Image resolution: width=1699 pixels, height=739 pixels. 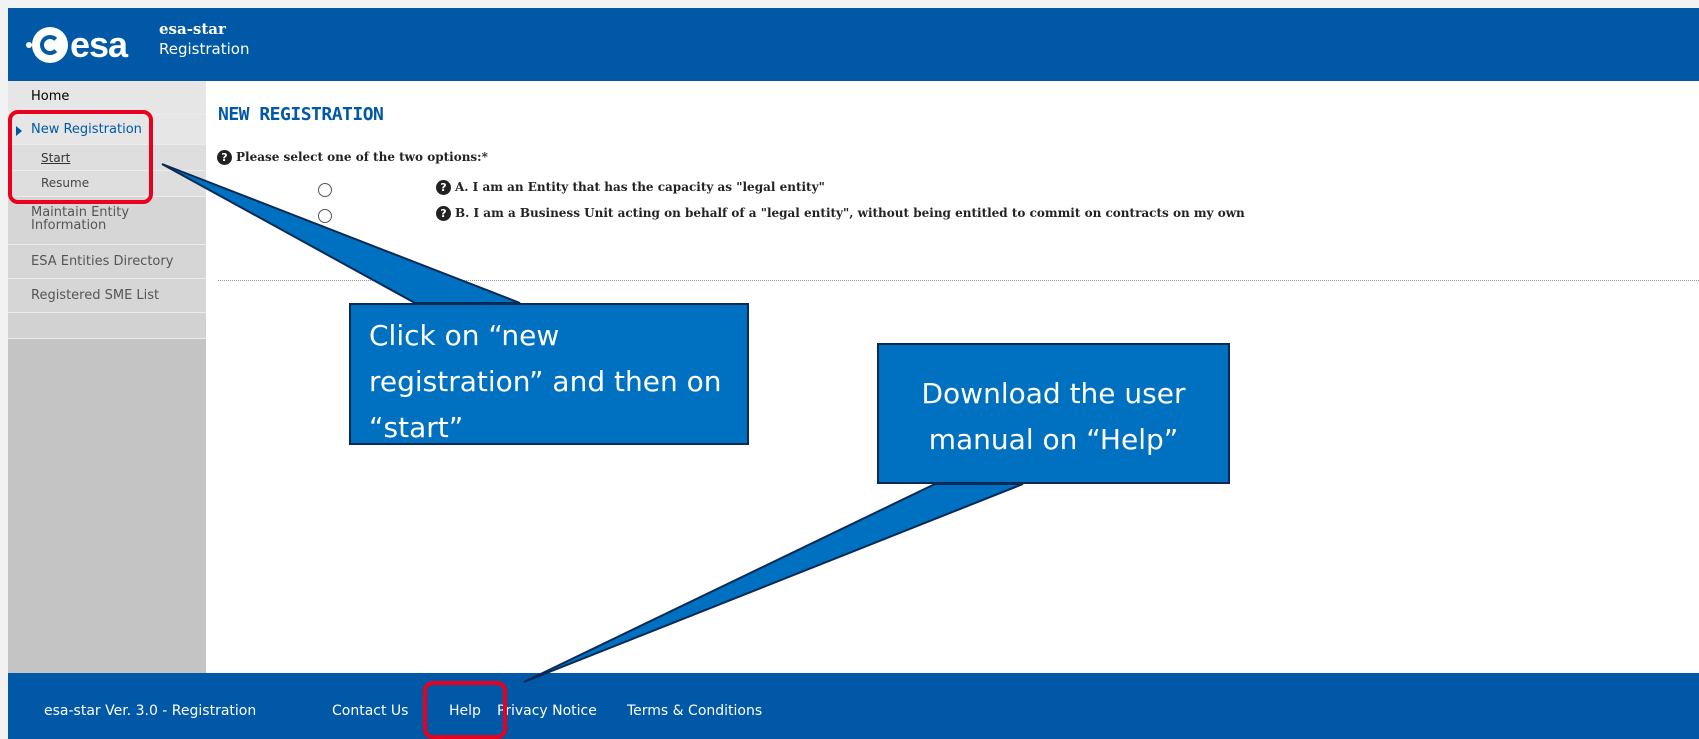 I want to click on sidebar-item-label: Home, so click(x=50, y=96).